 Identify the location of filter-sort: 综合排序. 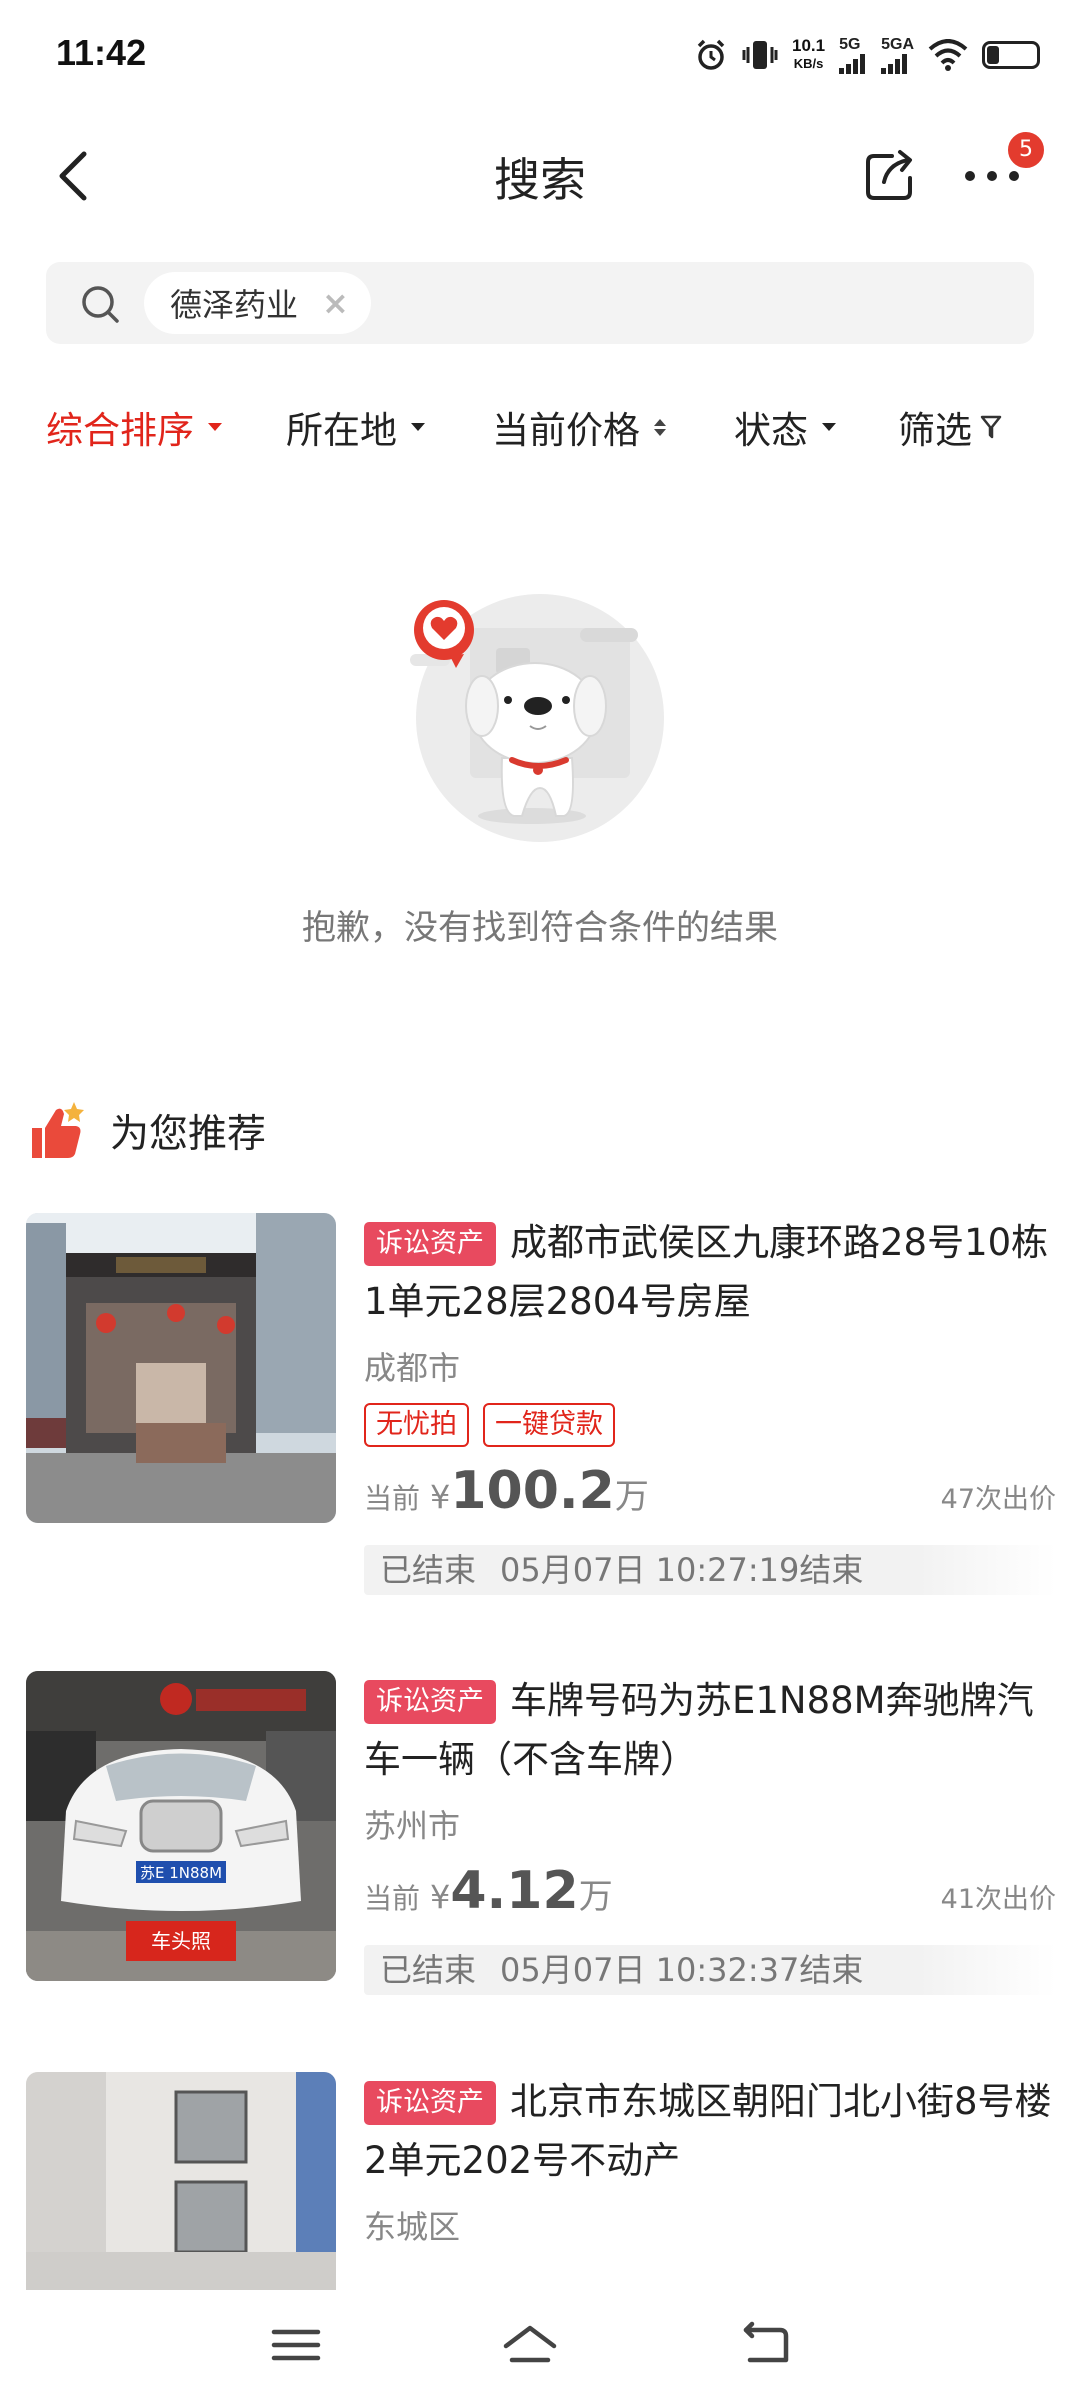
(134, 427).